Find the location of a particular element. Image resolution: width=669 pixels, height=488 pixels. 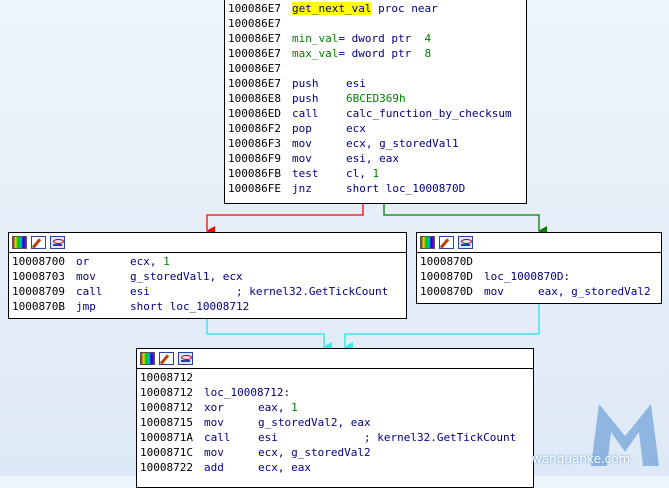

line-address: 10008715 is located at coordinates (166, 422).